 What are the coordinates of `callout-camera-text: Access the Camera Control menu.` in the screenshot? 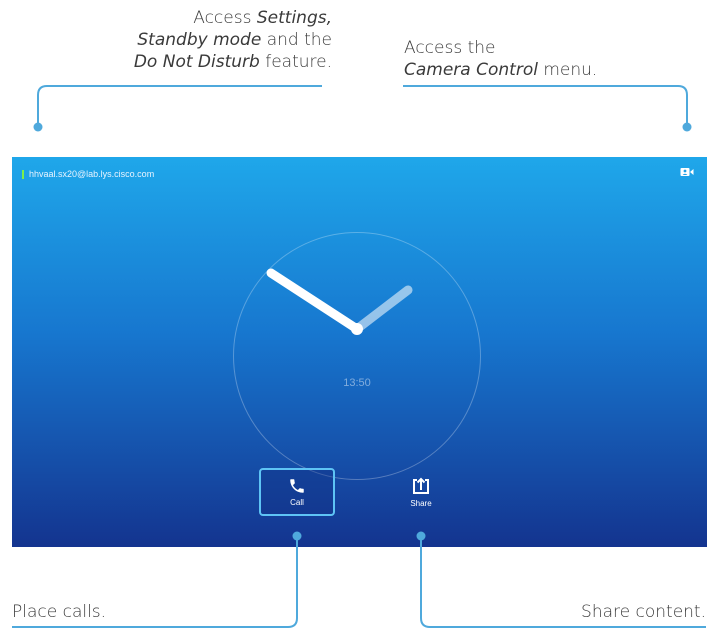 It's located at (549, 59).